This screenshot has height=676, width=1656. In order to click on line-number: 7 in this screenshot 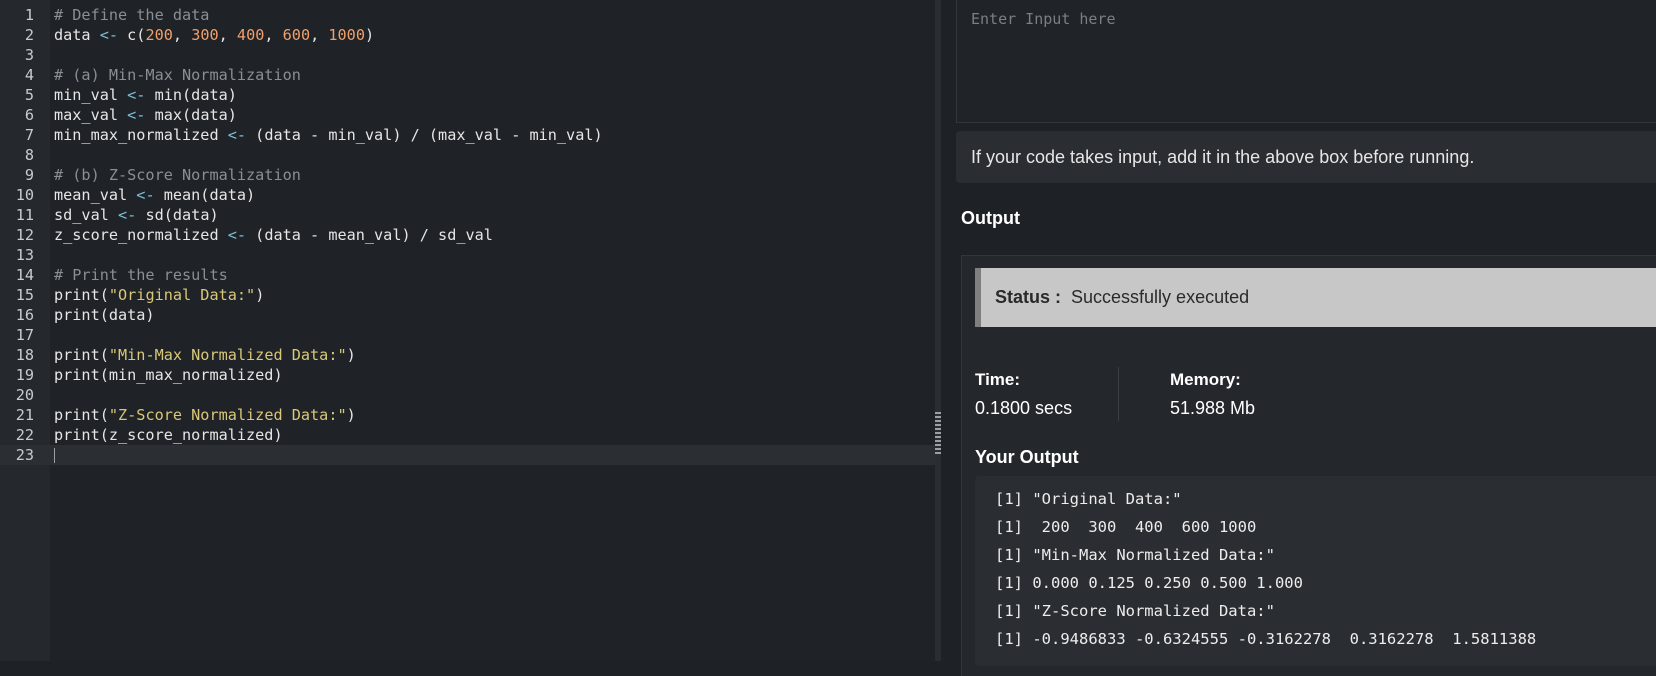, I will do `click(29, 135)`.